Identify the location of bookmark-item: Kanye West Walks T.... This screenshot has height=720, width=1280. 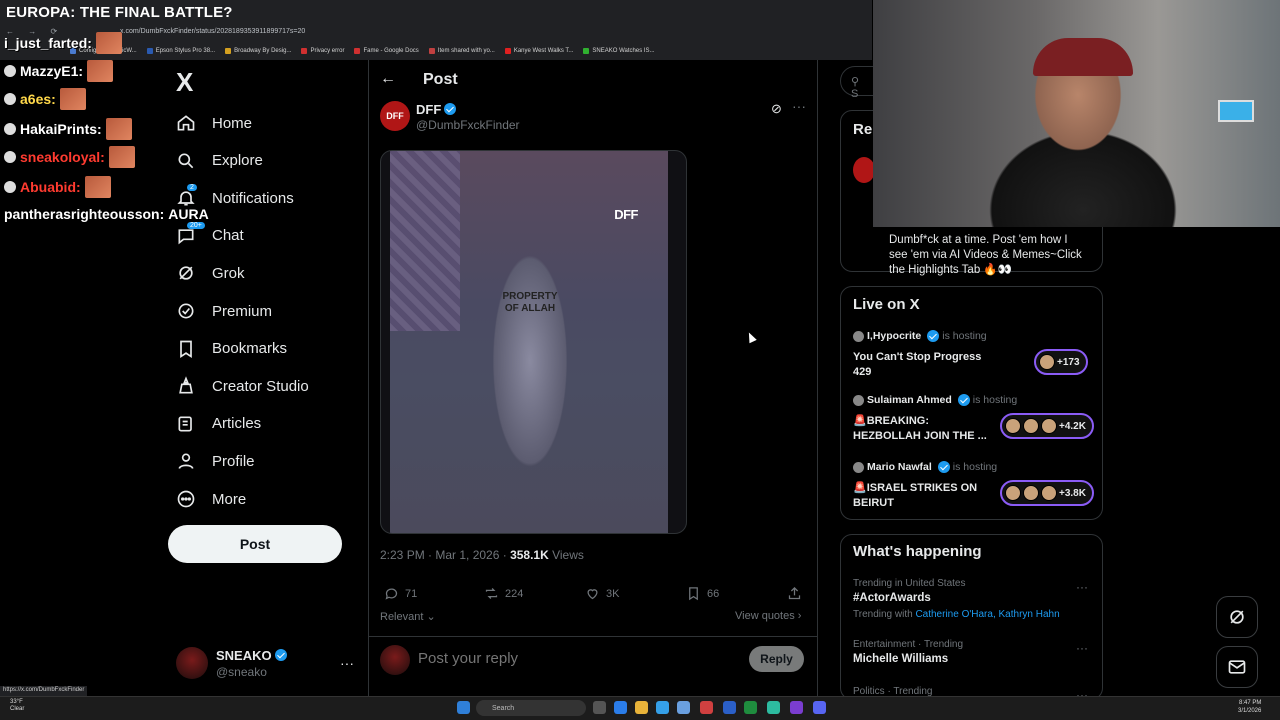
(538, 51).